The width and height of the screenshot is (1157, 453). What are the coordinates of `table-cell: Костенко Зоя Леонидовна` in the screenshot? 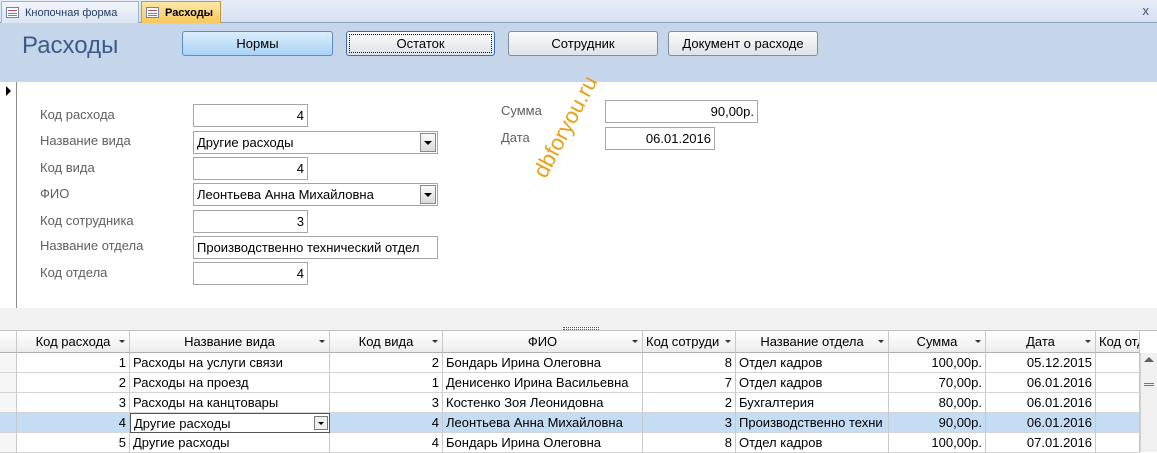 It's located at (543, 403).